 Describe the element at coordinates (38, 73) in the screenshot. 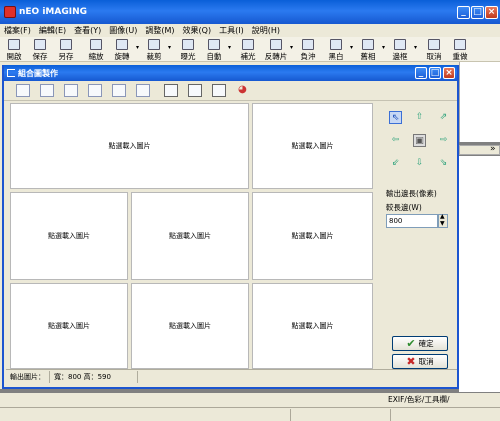

I see `dialog-title: 組合圖製作` at that location.